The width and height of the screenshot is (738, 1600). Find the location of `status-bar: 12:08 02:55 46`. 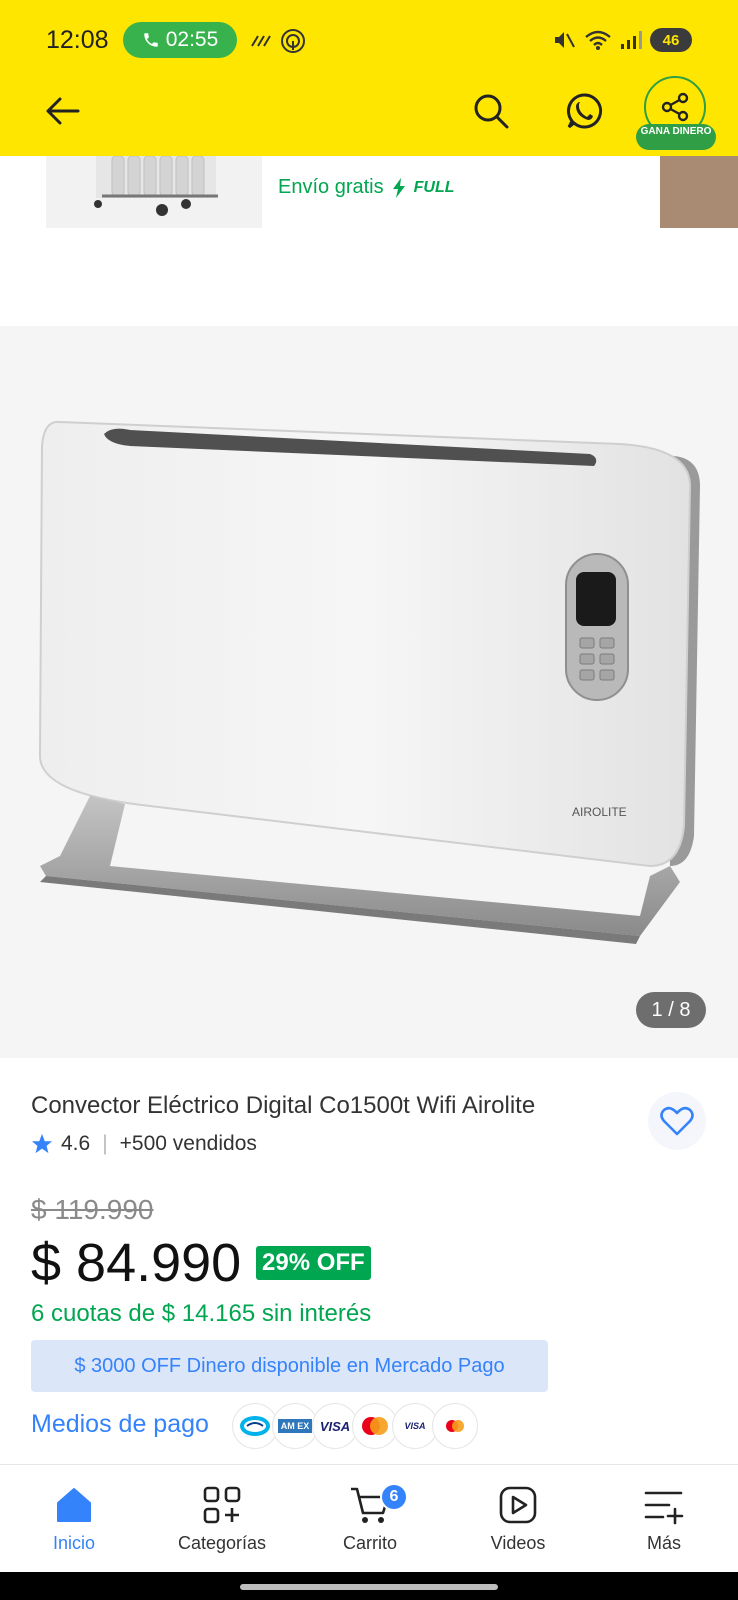

status-bar: 12:08 02:55 46 is located at coordinates (369, 42).